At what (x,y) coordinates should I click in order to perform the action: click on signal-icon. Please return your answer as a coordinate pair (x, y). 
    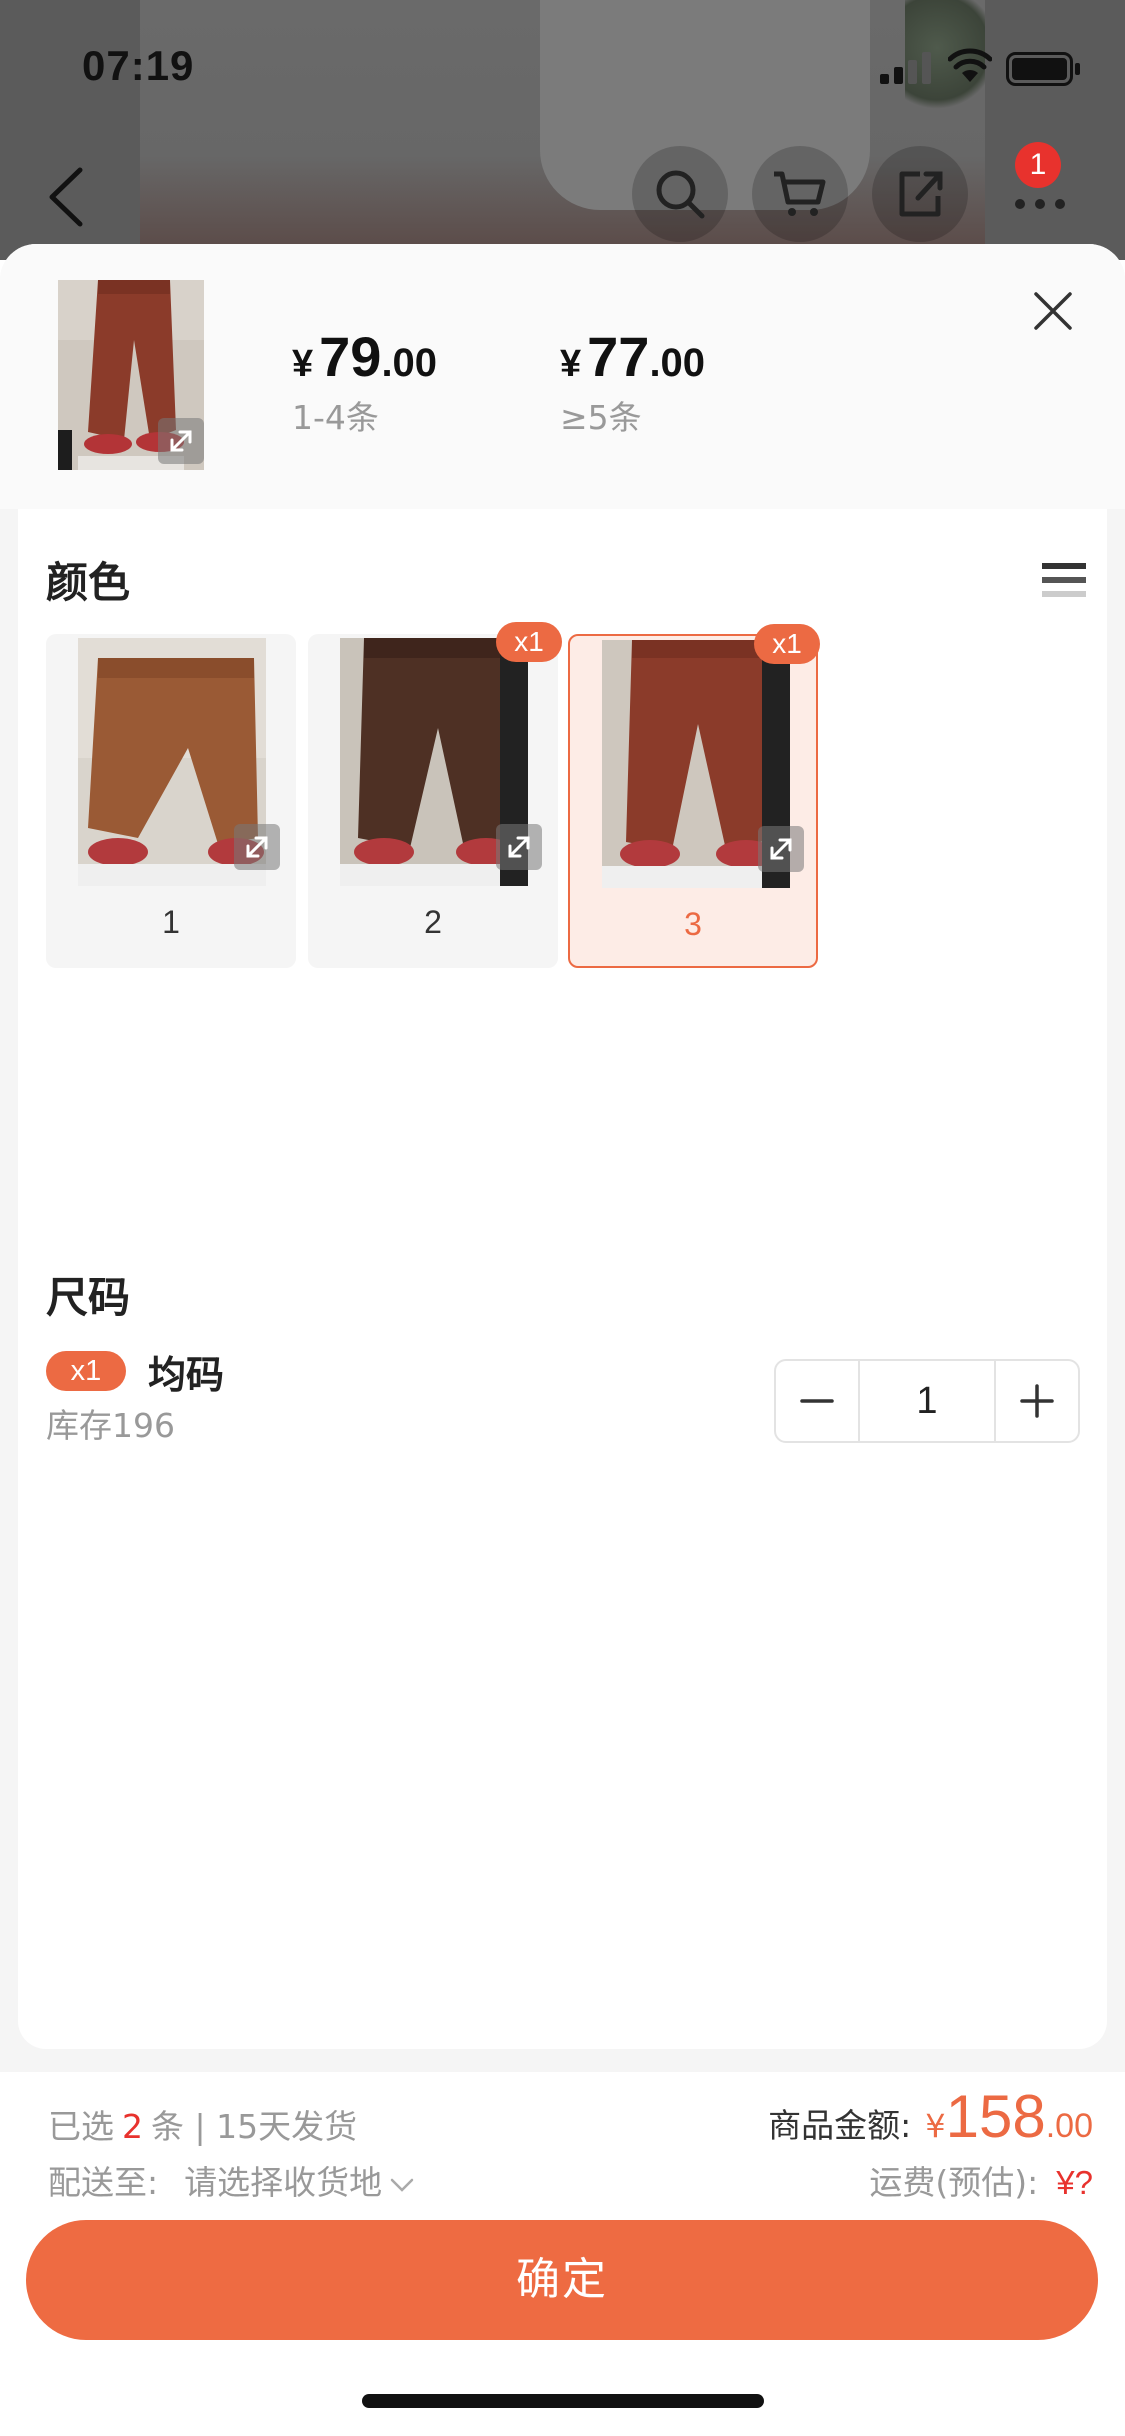
    Looking at the image, I should click on (905, 68).